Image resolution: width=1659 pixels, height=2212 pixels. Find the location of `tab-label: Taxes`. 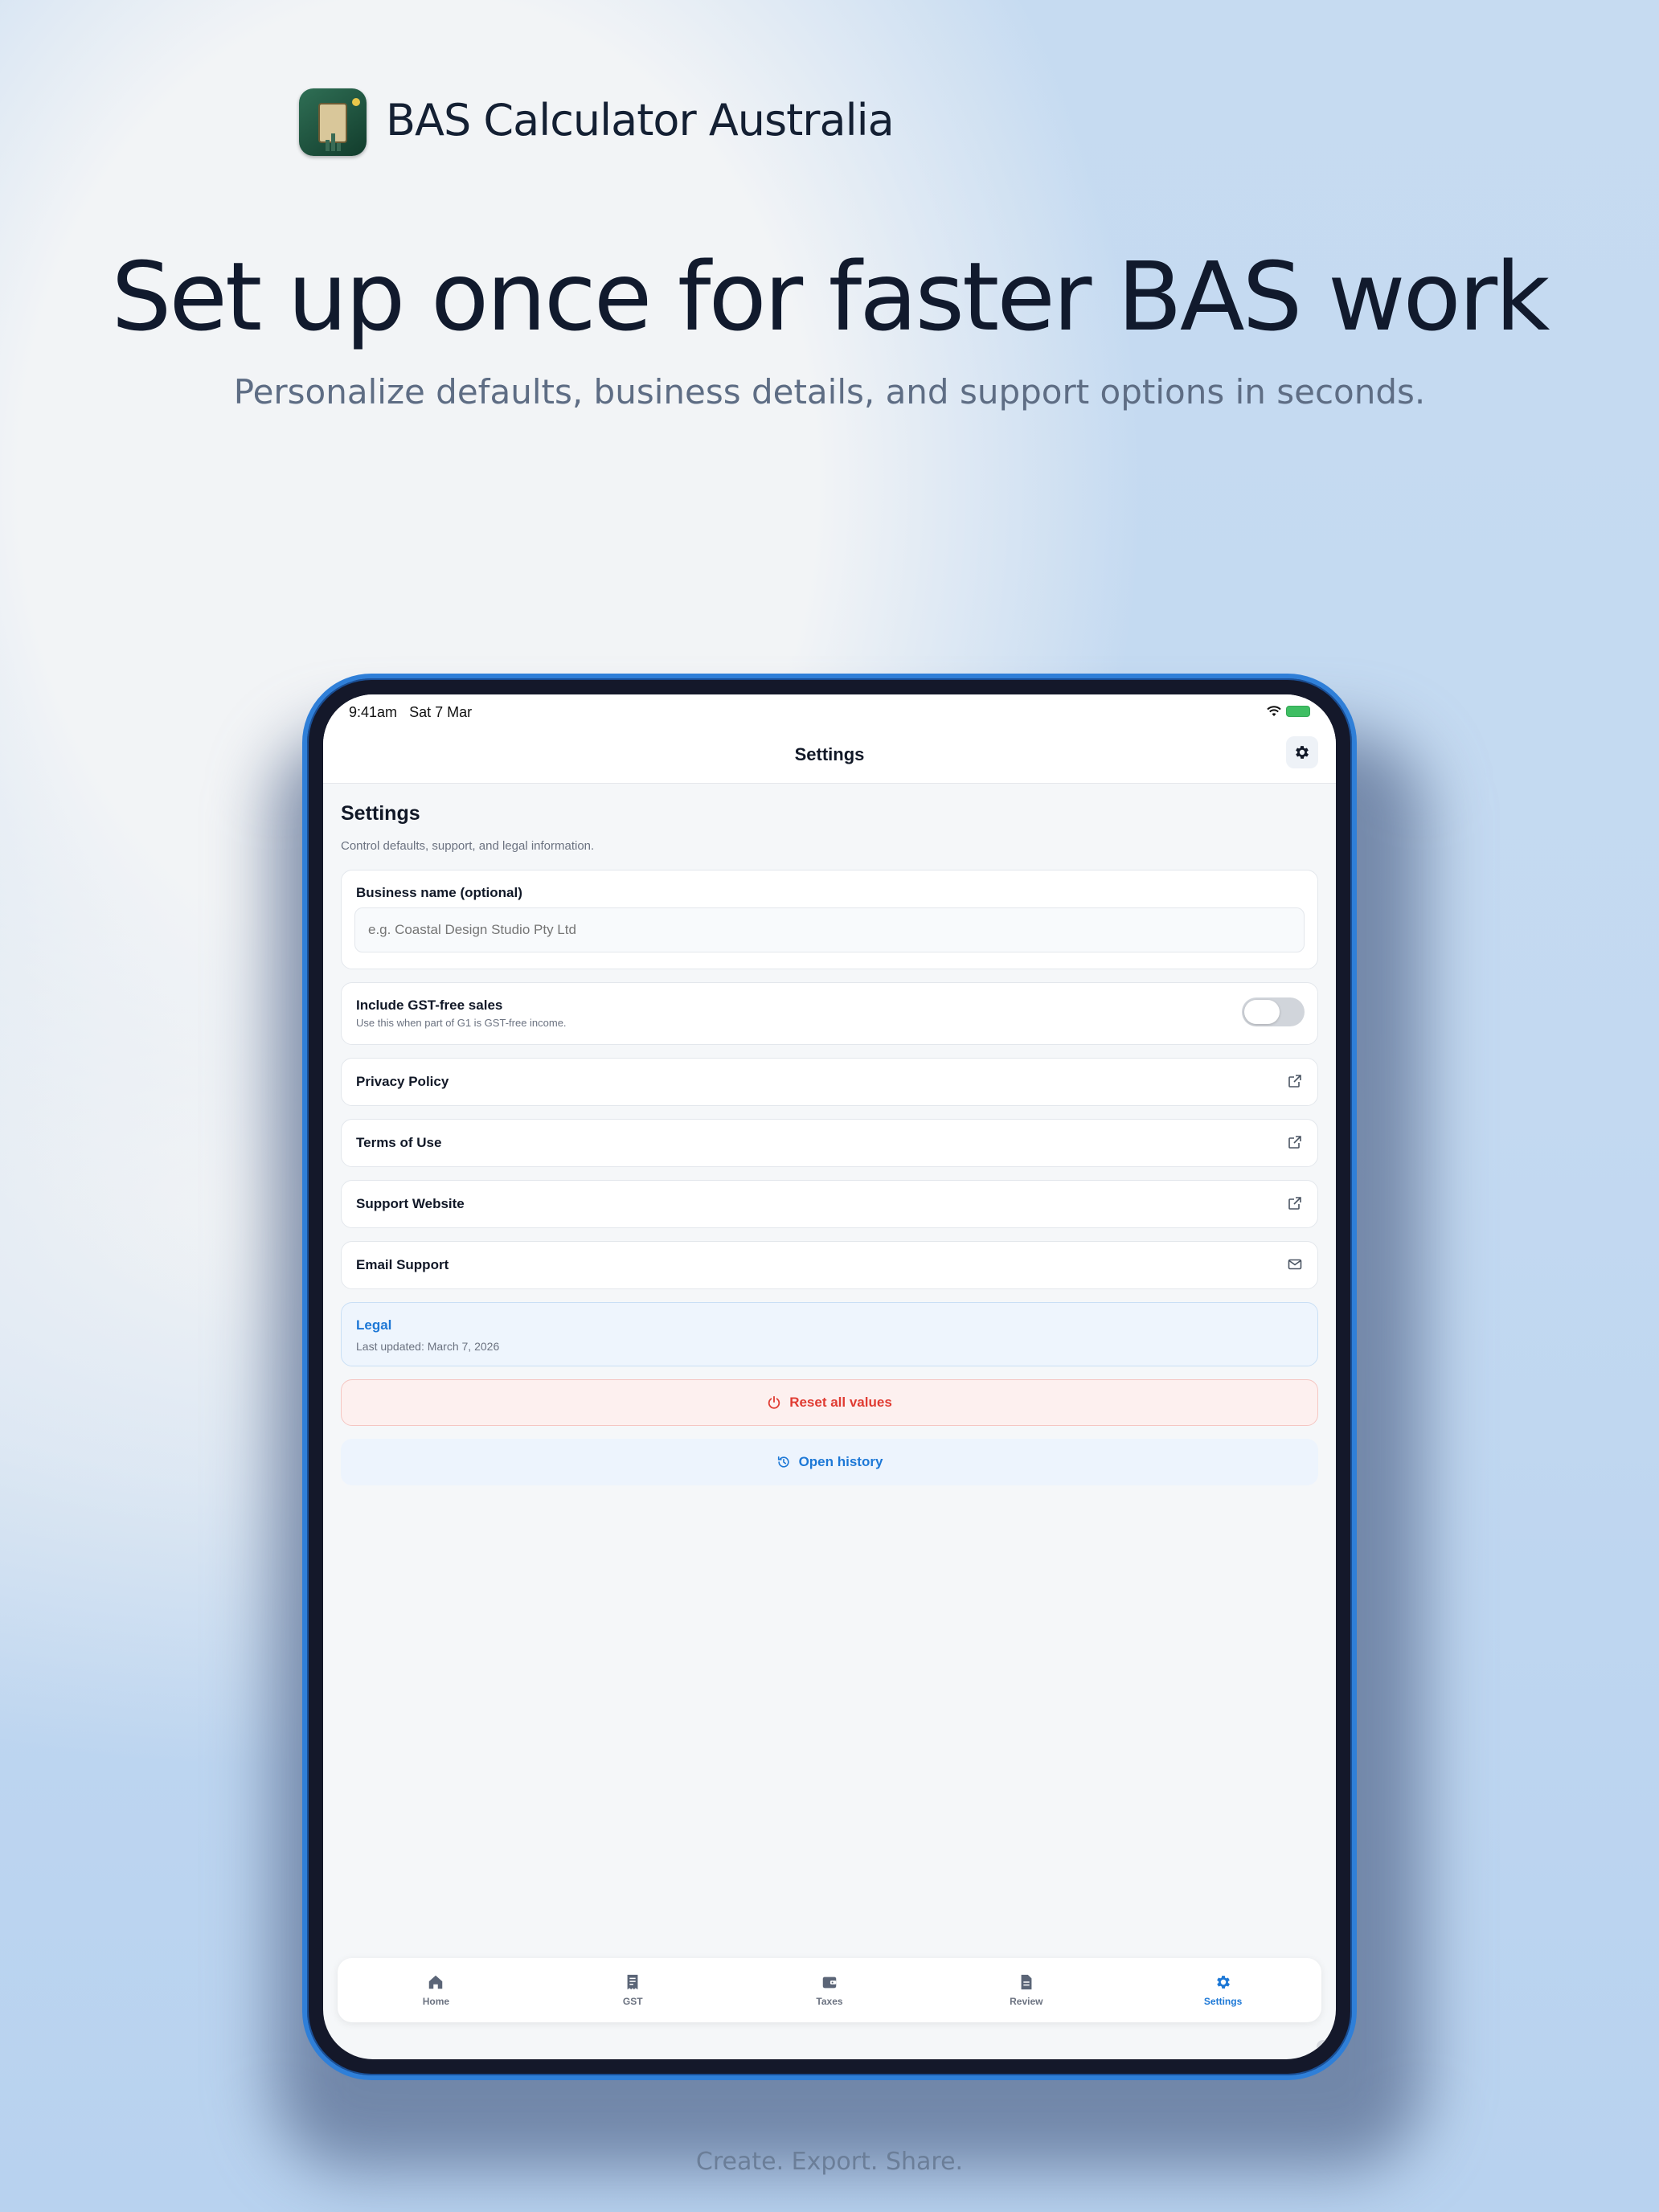

tab-label: Taxes is located at coordinates (829, 2002).